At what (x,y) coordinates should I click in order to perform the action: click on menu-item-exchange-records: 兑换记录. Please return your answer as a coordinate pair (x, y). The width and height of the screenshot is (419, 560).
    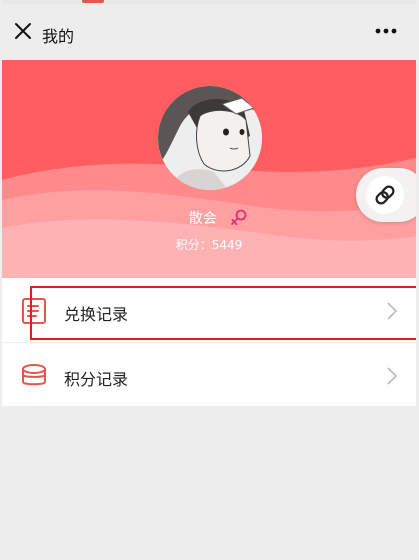
    Looking at the image, I should click on (209, 310).